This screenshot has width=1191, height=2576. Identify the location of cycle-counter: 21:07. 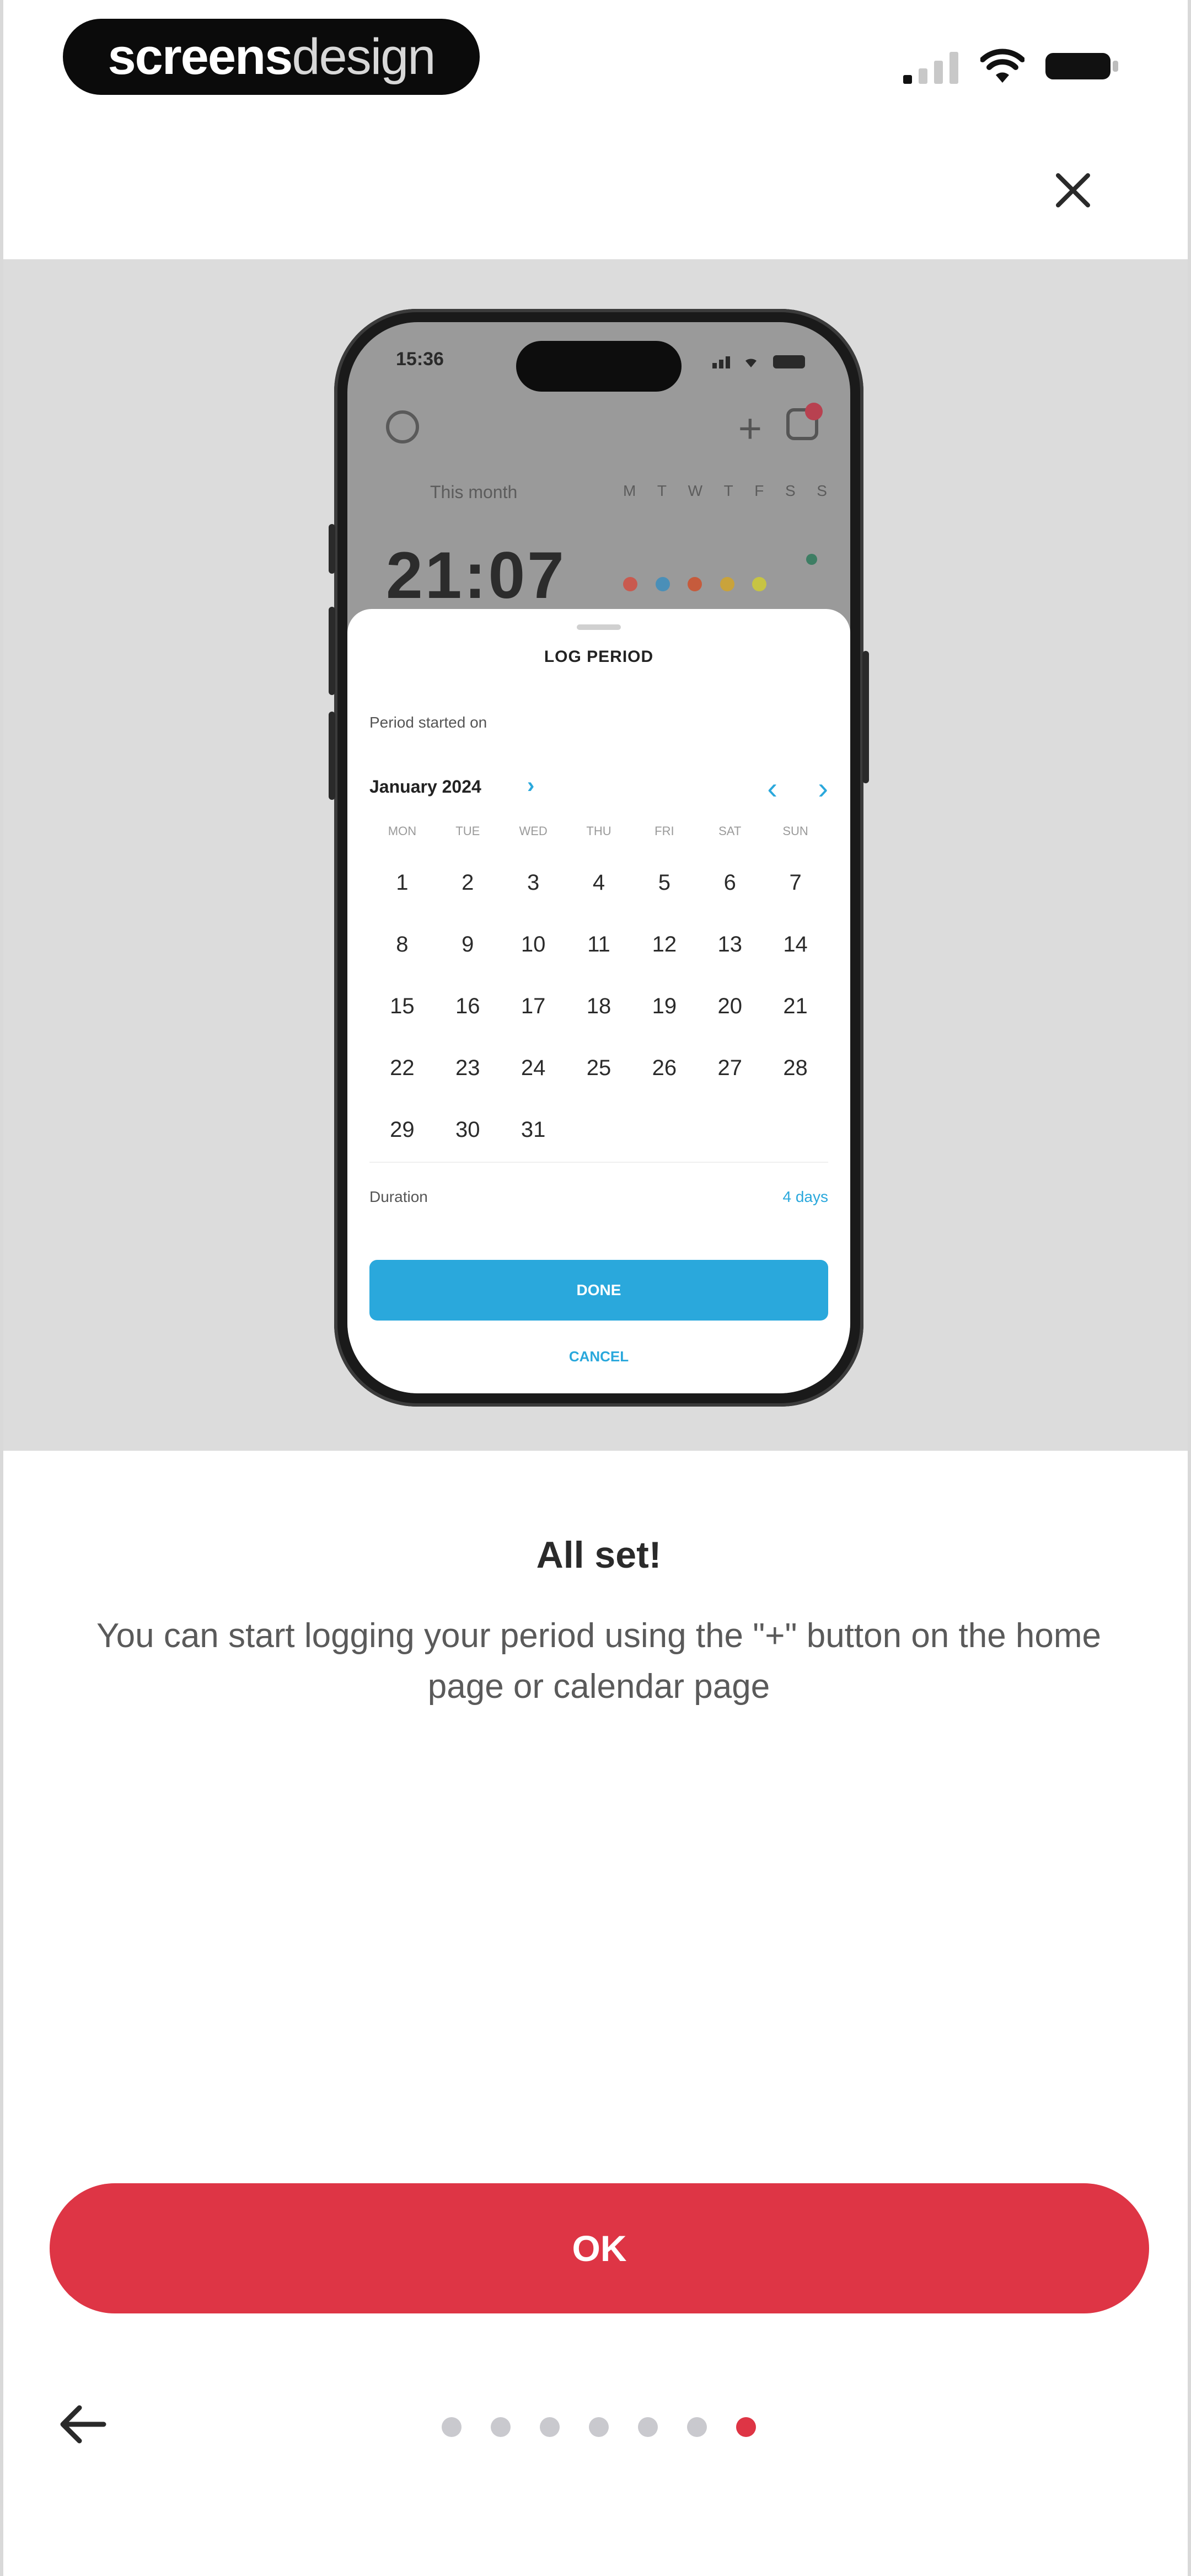
(476, 575).